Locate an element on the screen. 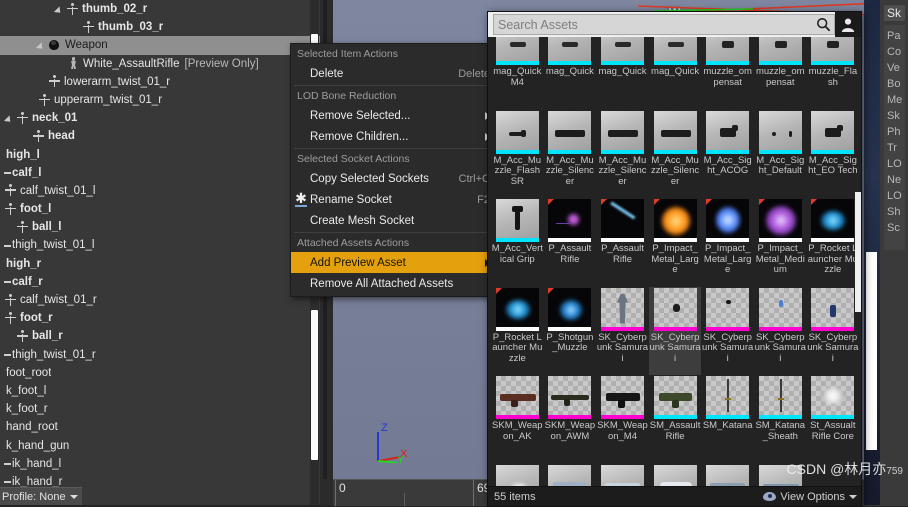 The height and width of the screenshot is (507, 908). tree-row-thigh-twist-01-r: thigh_twist_01_r is located at coordinates (160, 355).